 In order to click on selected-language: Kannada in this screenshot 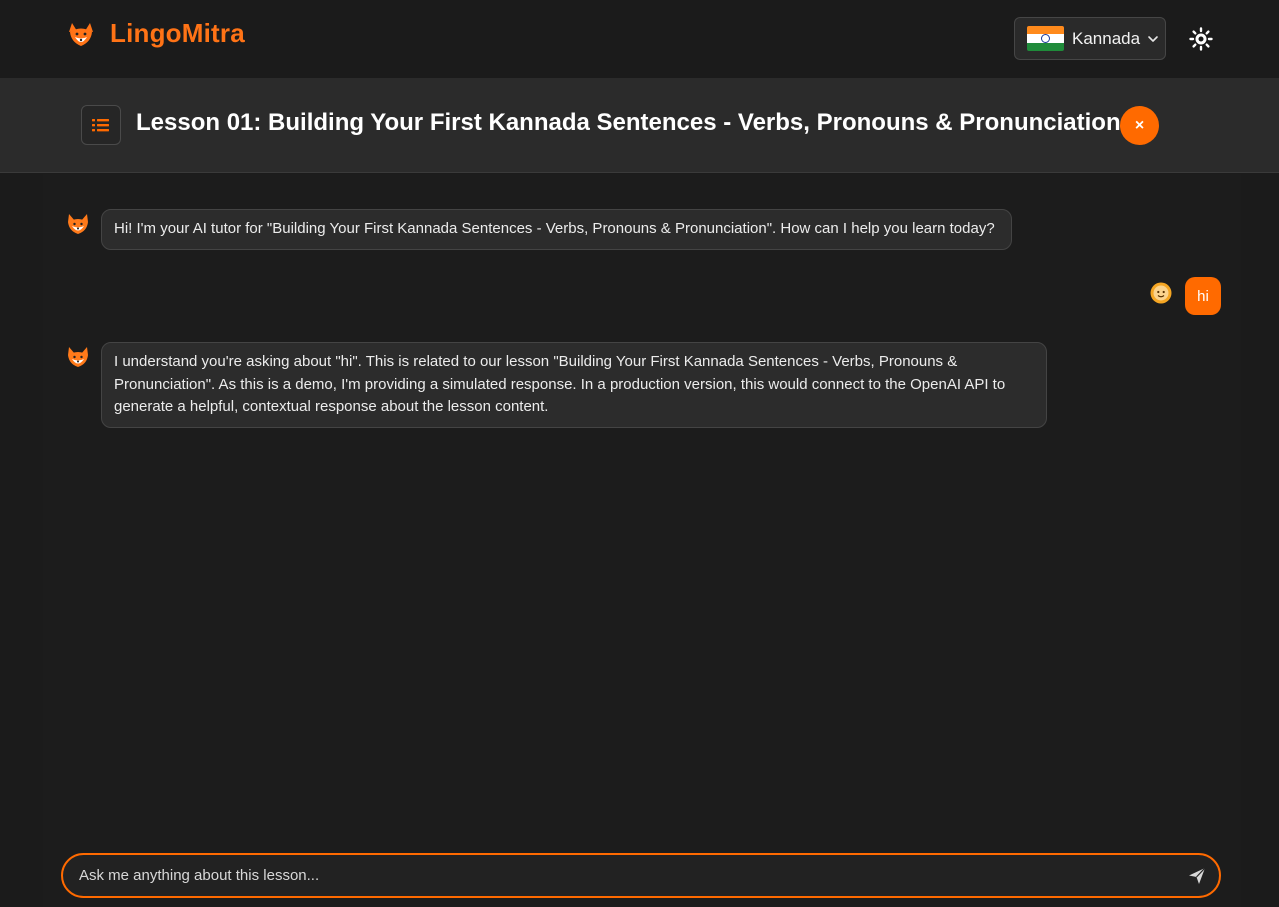, I will do `click(1106, 38)`.